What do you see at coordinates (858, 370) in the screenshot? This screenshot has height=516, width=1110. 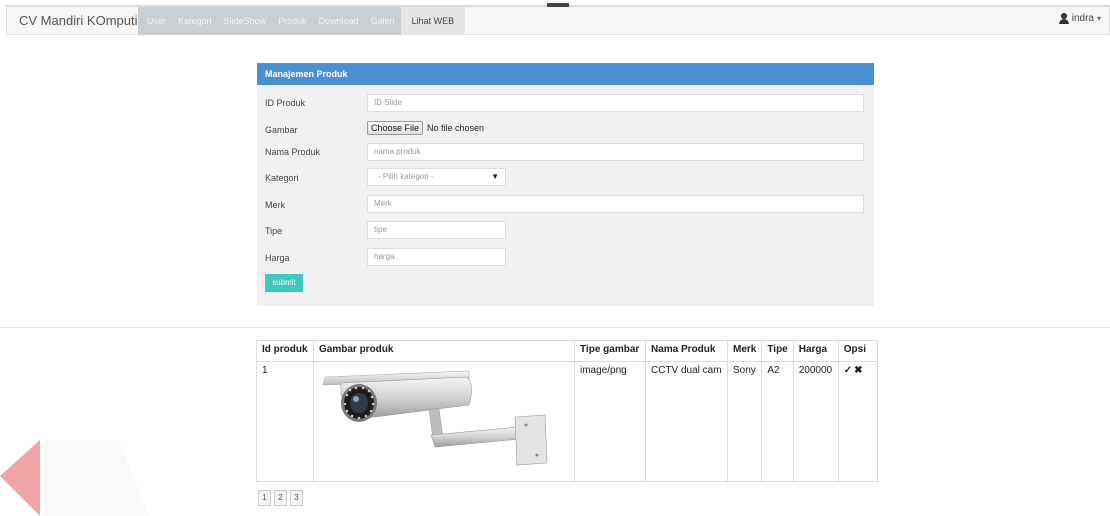 I see `delete-icon: ✖` at bounding box center [858, 370].